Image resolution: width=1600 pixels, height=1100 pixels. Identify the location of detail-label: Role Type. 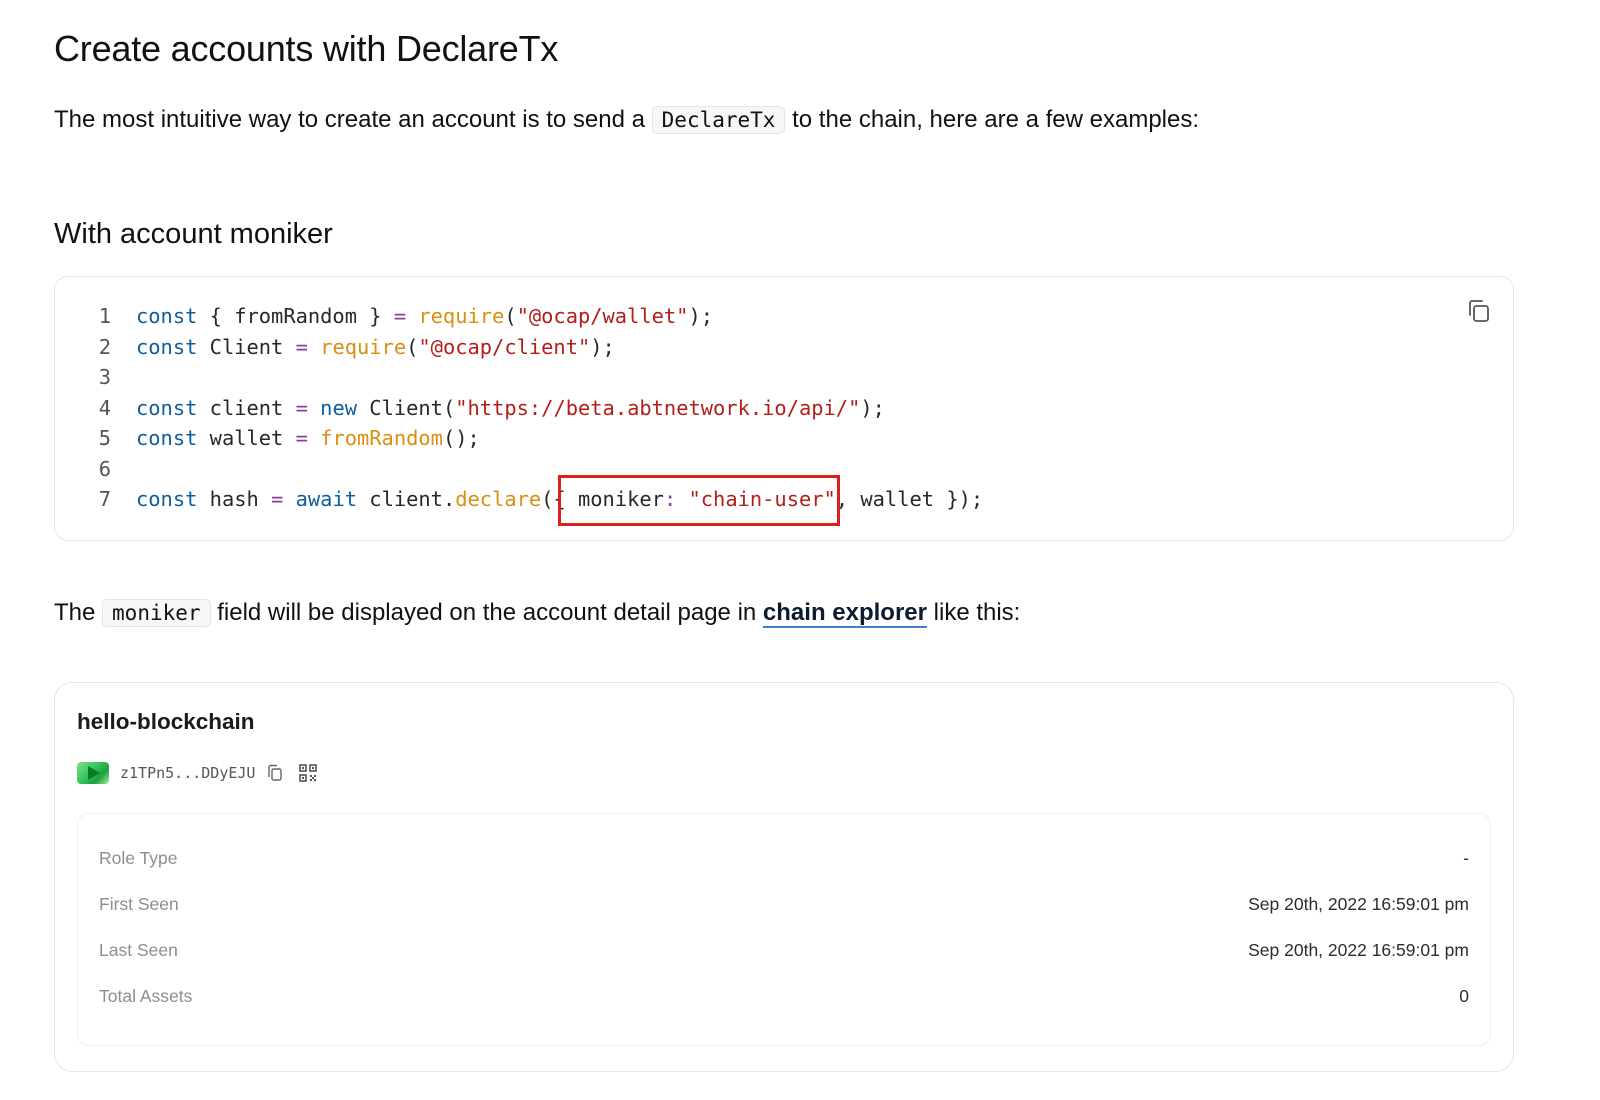
(138, 858).